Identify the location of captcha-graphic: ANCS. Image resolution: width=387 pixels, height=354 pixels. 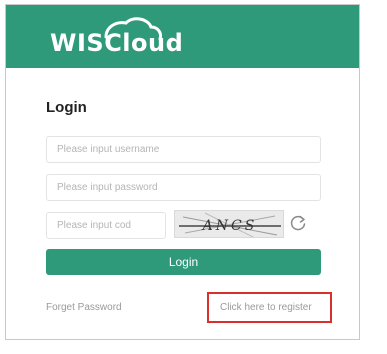
(229, 224).